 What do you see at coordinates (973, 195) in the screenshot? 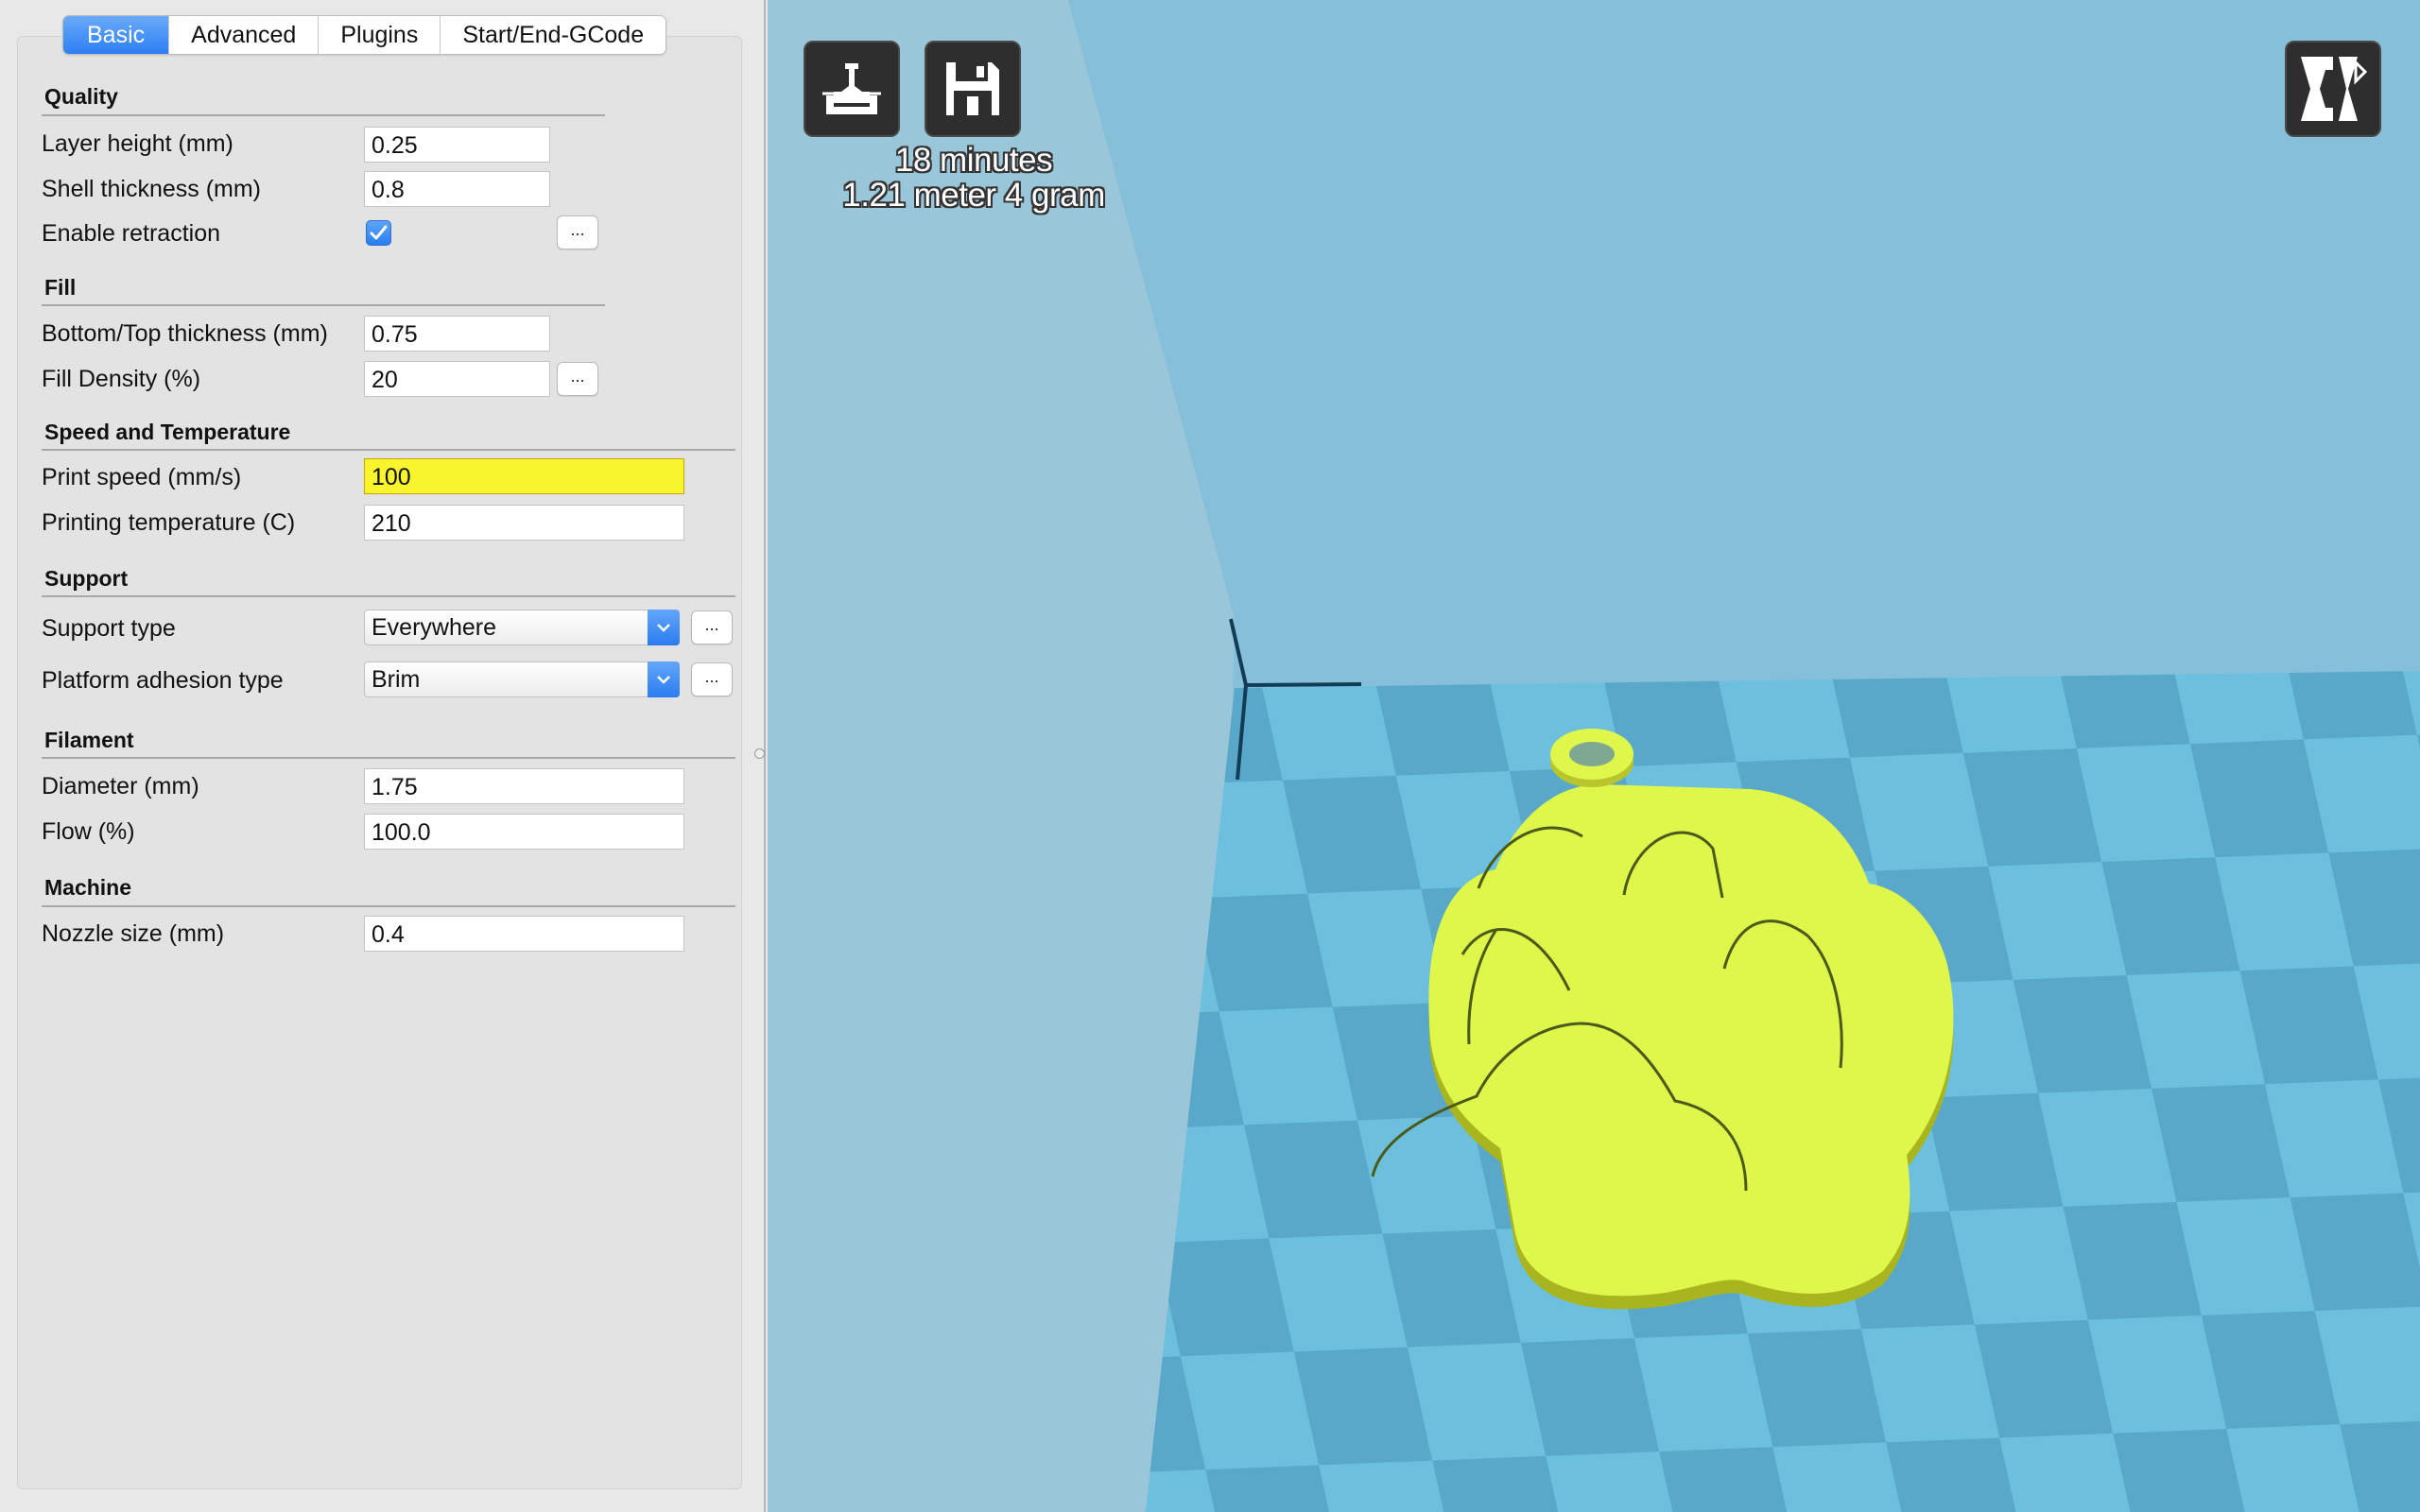
I see `material-usage-text: 1.21 meter 4 gram` at bounding box center [973, 195].